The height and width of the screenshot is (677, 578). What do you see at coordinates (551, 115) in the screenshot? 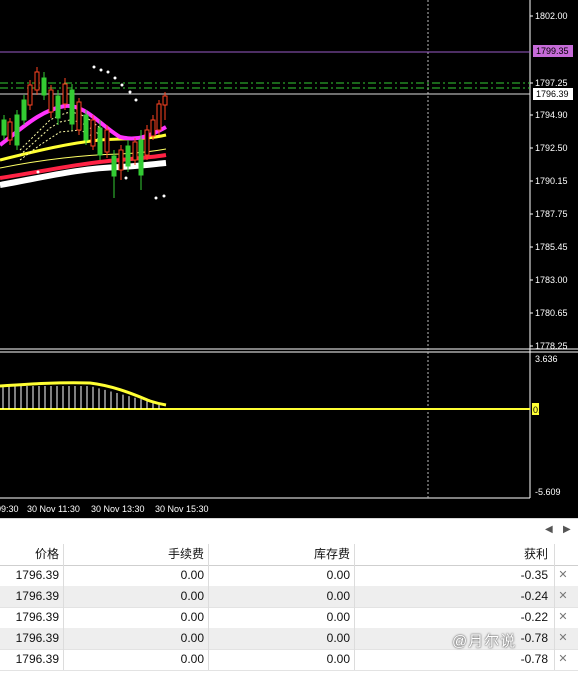
I see `price-axis-label: 1794.90` at bounding box center [551, 115].